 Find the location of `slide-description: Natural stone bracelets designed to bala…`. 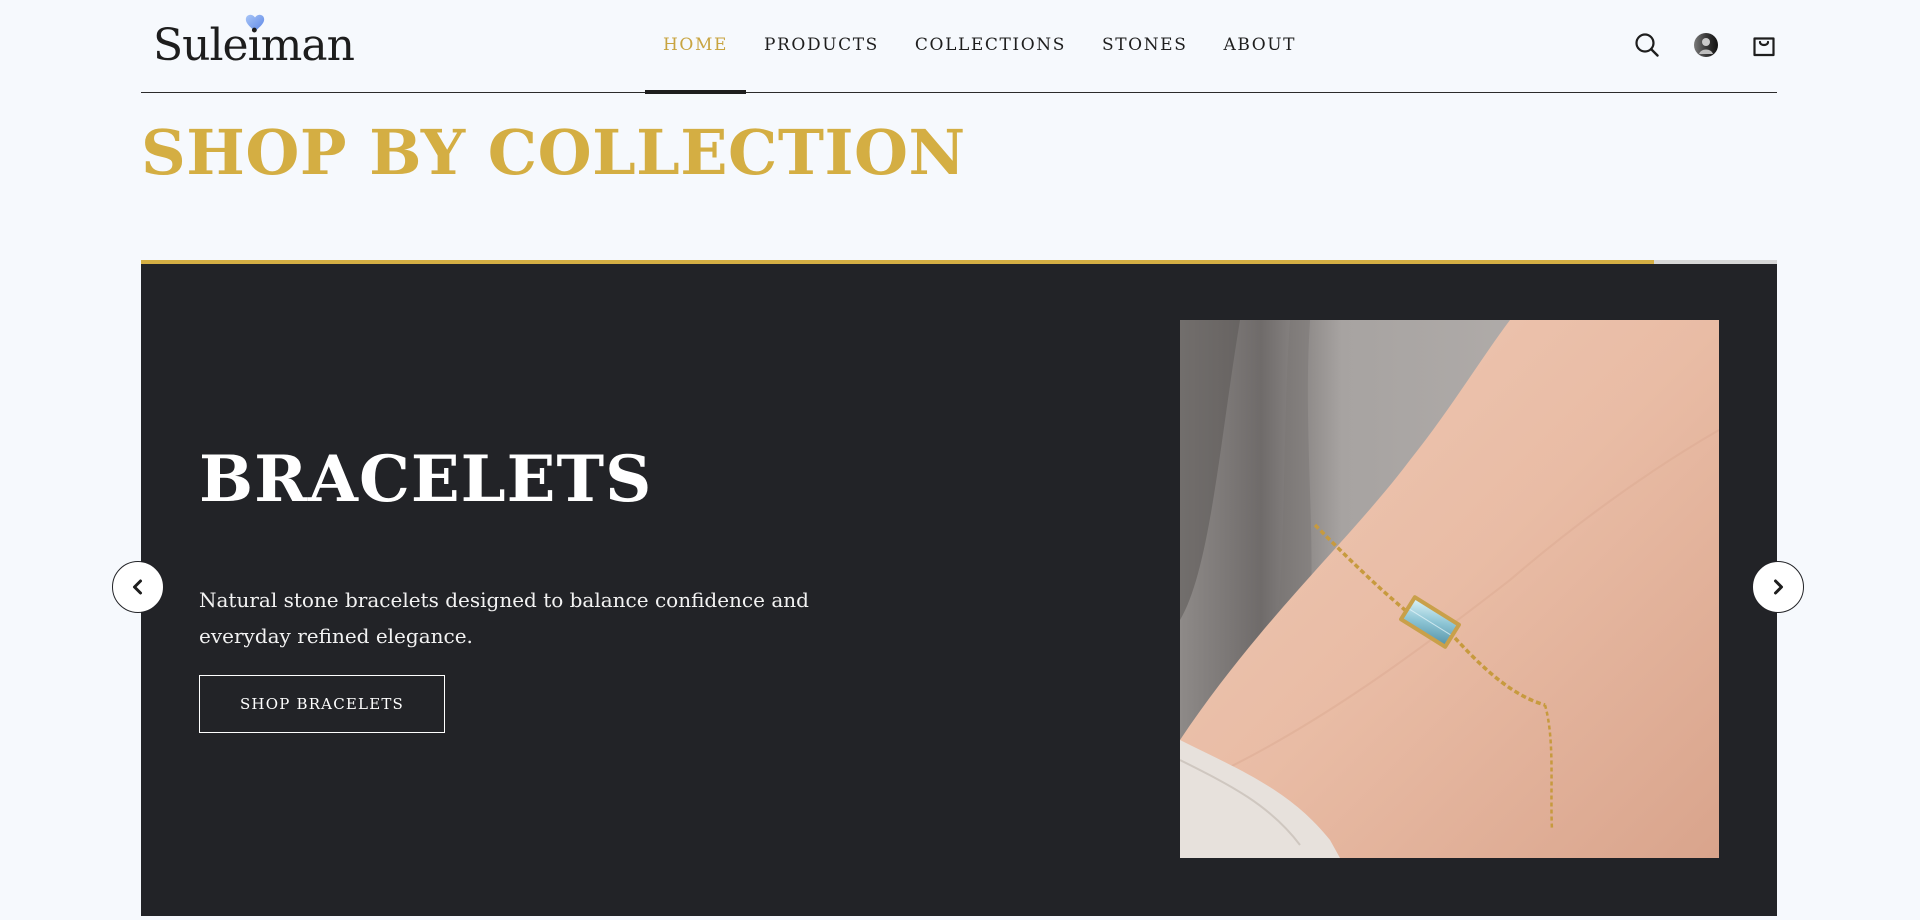

slide-description: Natural stone bracelets designed to bala… is located at coordinates (504, 618).